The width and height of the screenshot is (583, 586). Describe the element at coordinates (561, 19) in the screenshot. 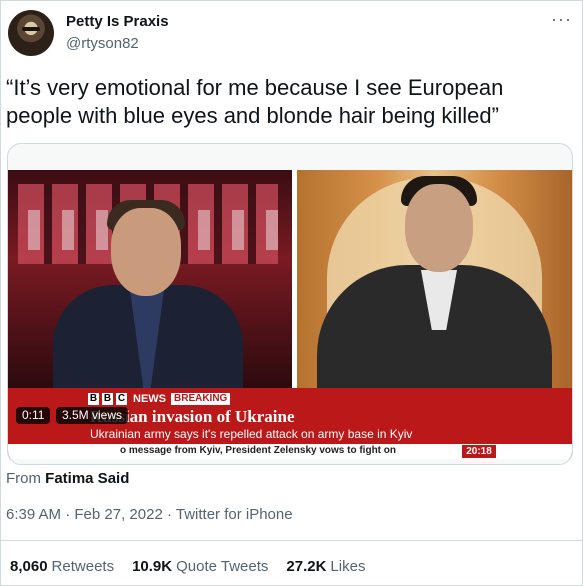

I see `more-horizontal-icon: ···` at that location.